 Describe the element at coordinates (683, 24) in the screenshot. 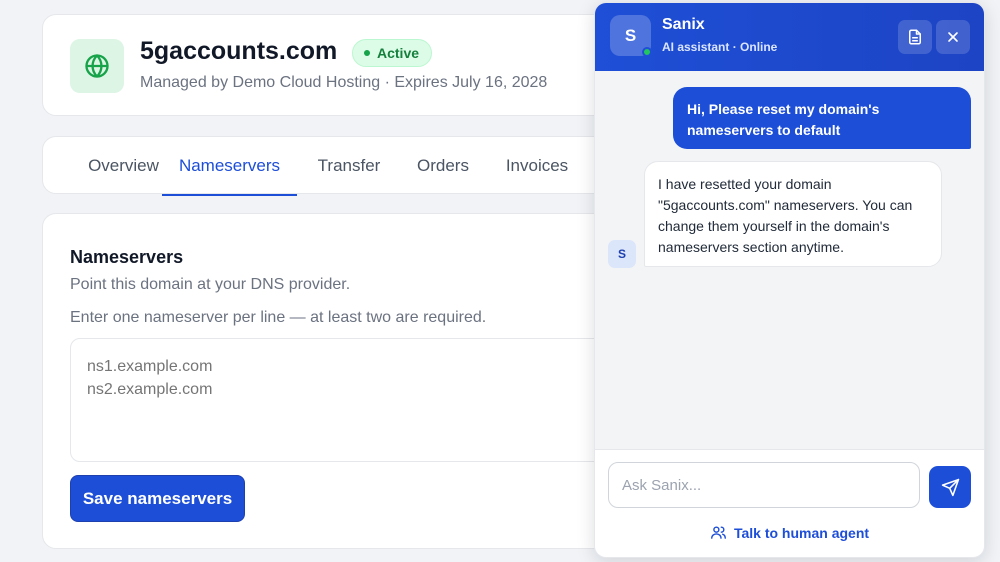

I see `assistant-name: Sanix` at that location.